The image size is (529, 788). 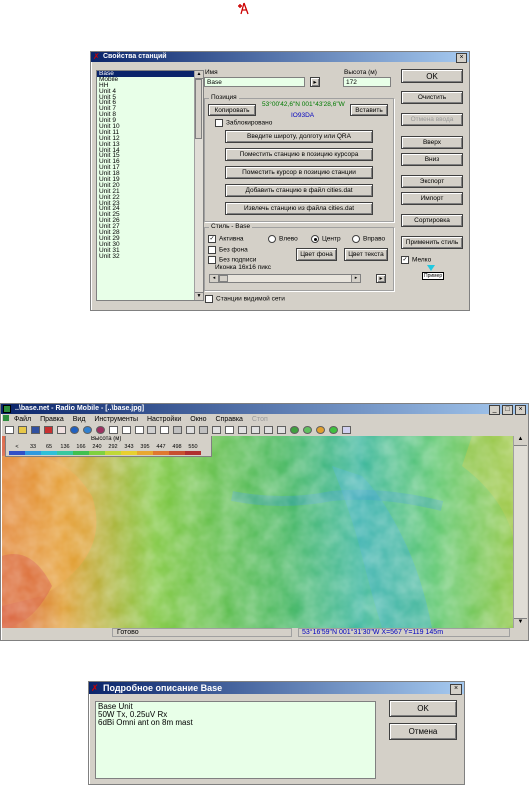 What do you see at coordinates (299, 190) in the screenshot?
I see `add-to-cities-button: Добавить станцию в файл cities.dat` at bounding box center [299, 190].